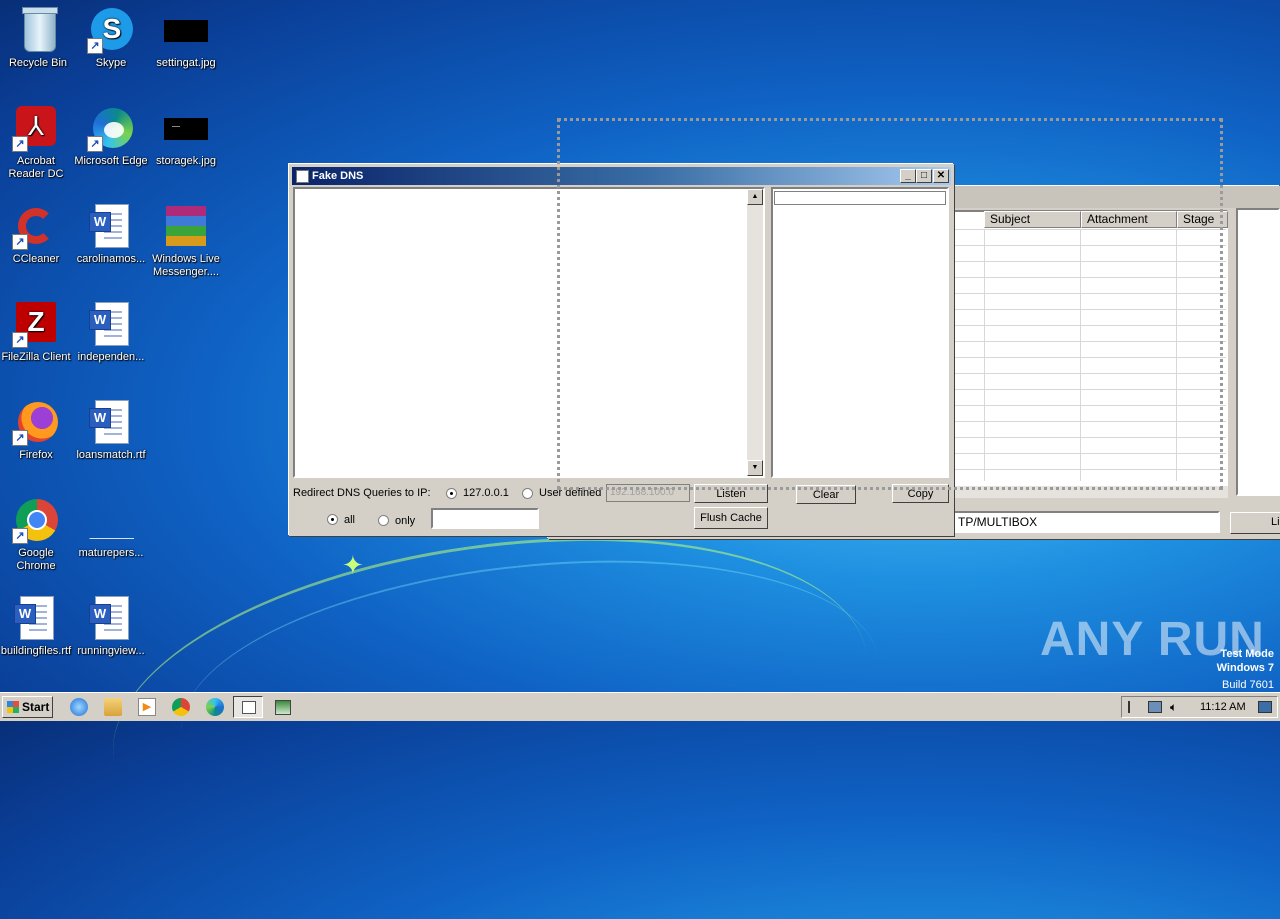  Describe the element at coordinates (37, 142) in the screenshot. I see `desktop-icon-acrobat: ⅄ ↗ Acrobat Reader DC` at that location.